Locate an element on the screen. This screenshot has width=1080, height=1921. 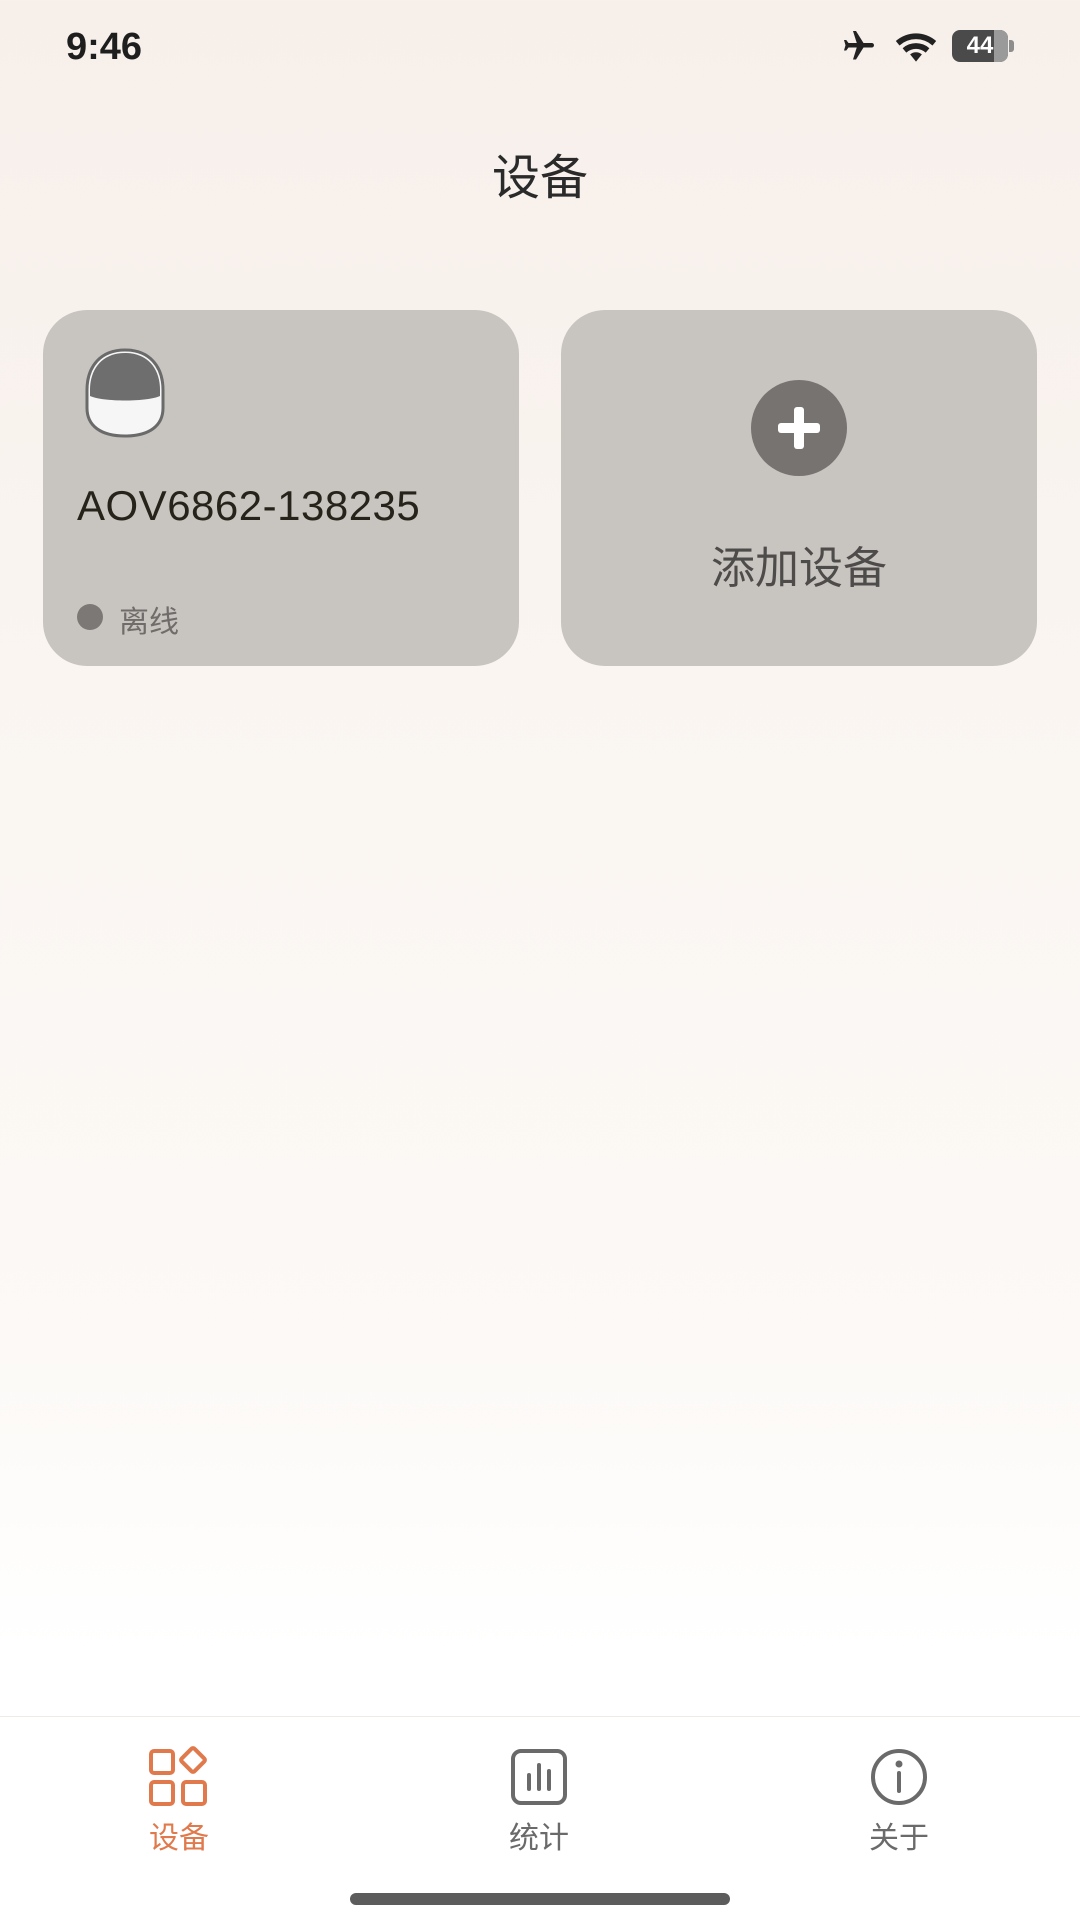
device-status-label: 离线 is located at coordinates (149, 622).